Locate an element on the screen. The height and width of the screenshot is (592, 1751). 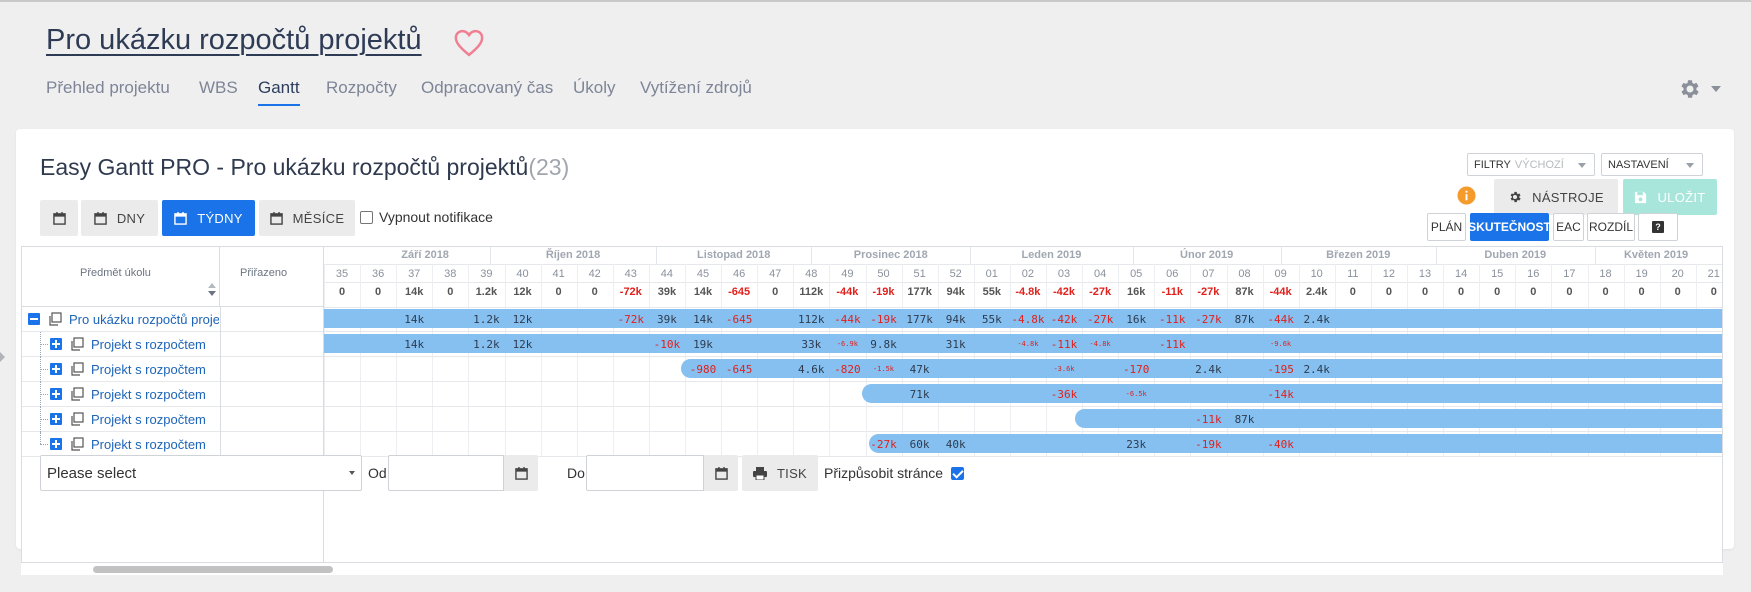
tab-budgets: Rozpočty is located at coordinates (361, 88).